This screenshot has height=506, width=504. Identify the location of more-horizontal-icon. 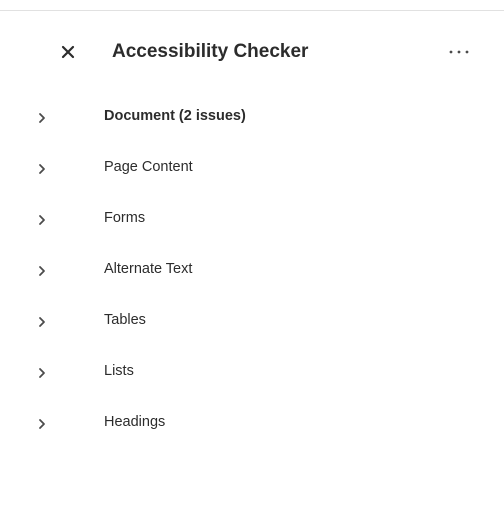
(459, 52).